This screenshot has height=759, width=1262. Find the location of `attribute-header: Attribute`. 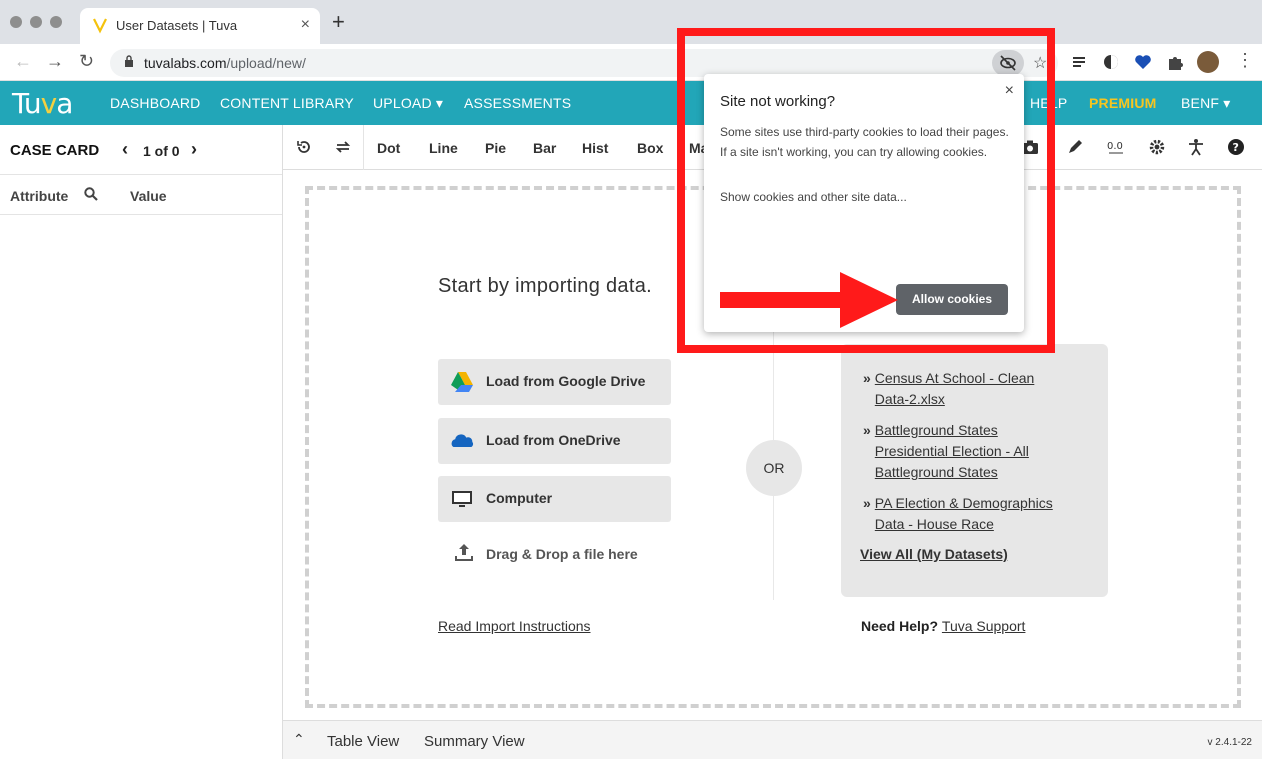

attribute-header: Attribute is located at coordinates (39, 196).